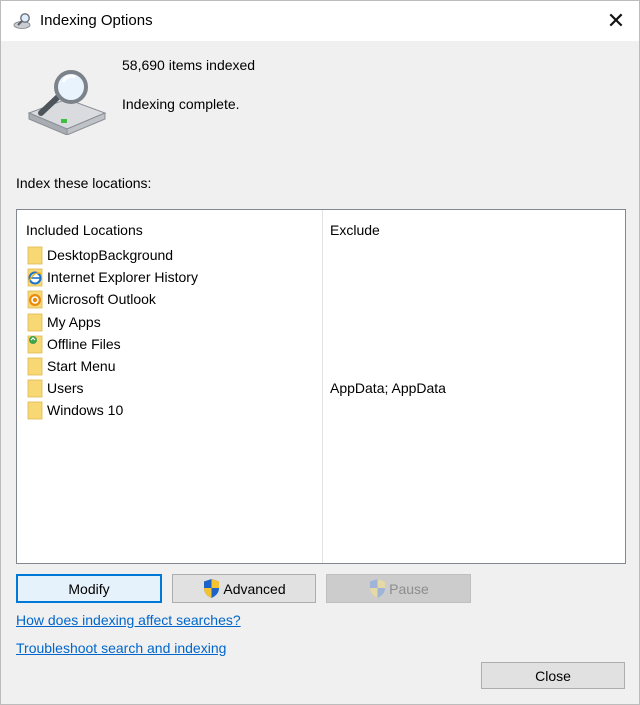 Image resolution: width=640 pixels, height=705 pixels. I want to click on indexing-options-icon, so click(22, 21).